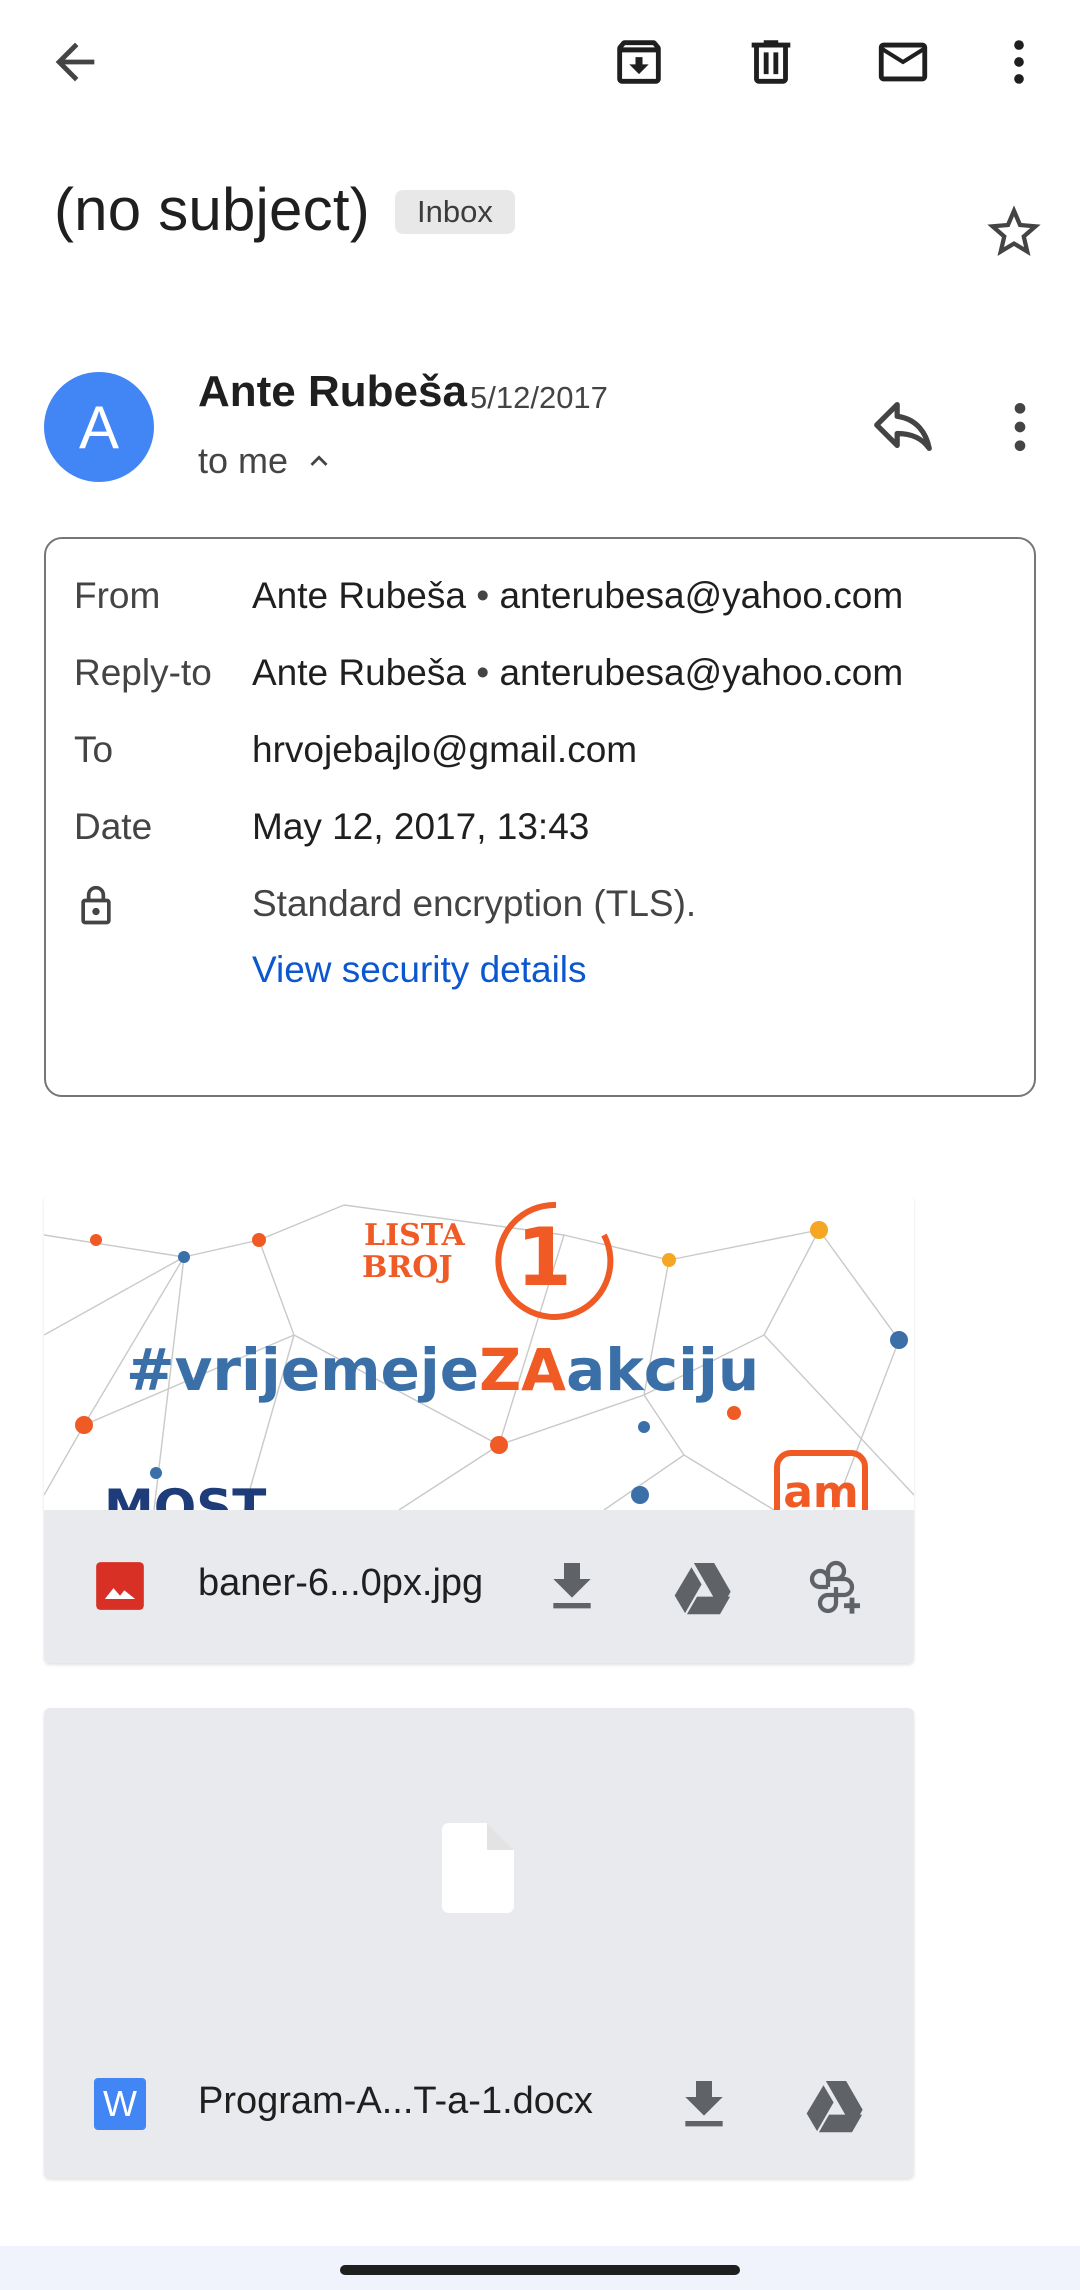 The width and height of the screenshot is (1080, 2290). I want to click on trash-icon, so click(771, 62).